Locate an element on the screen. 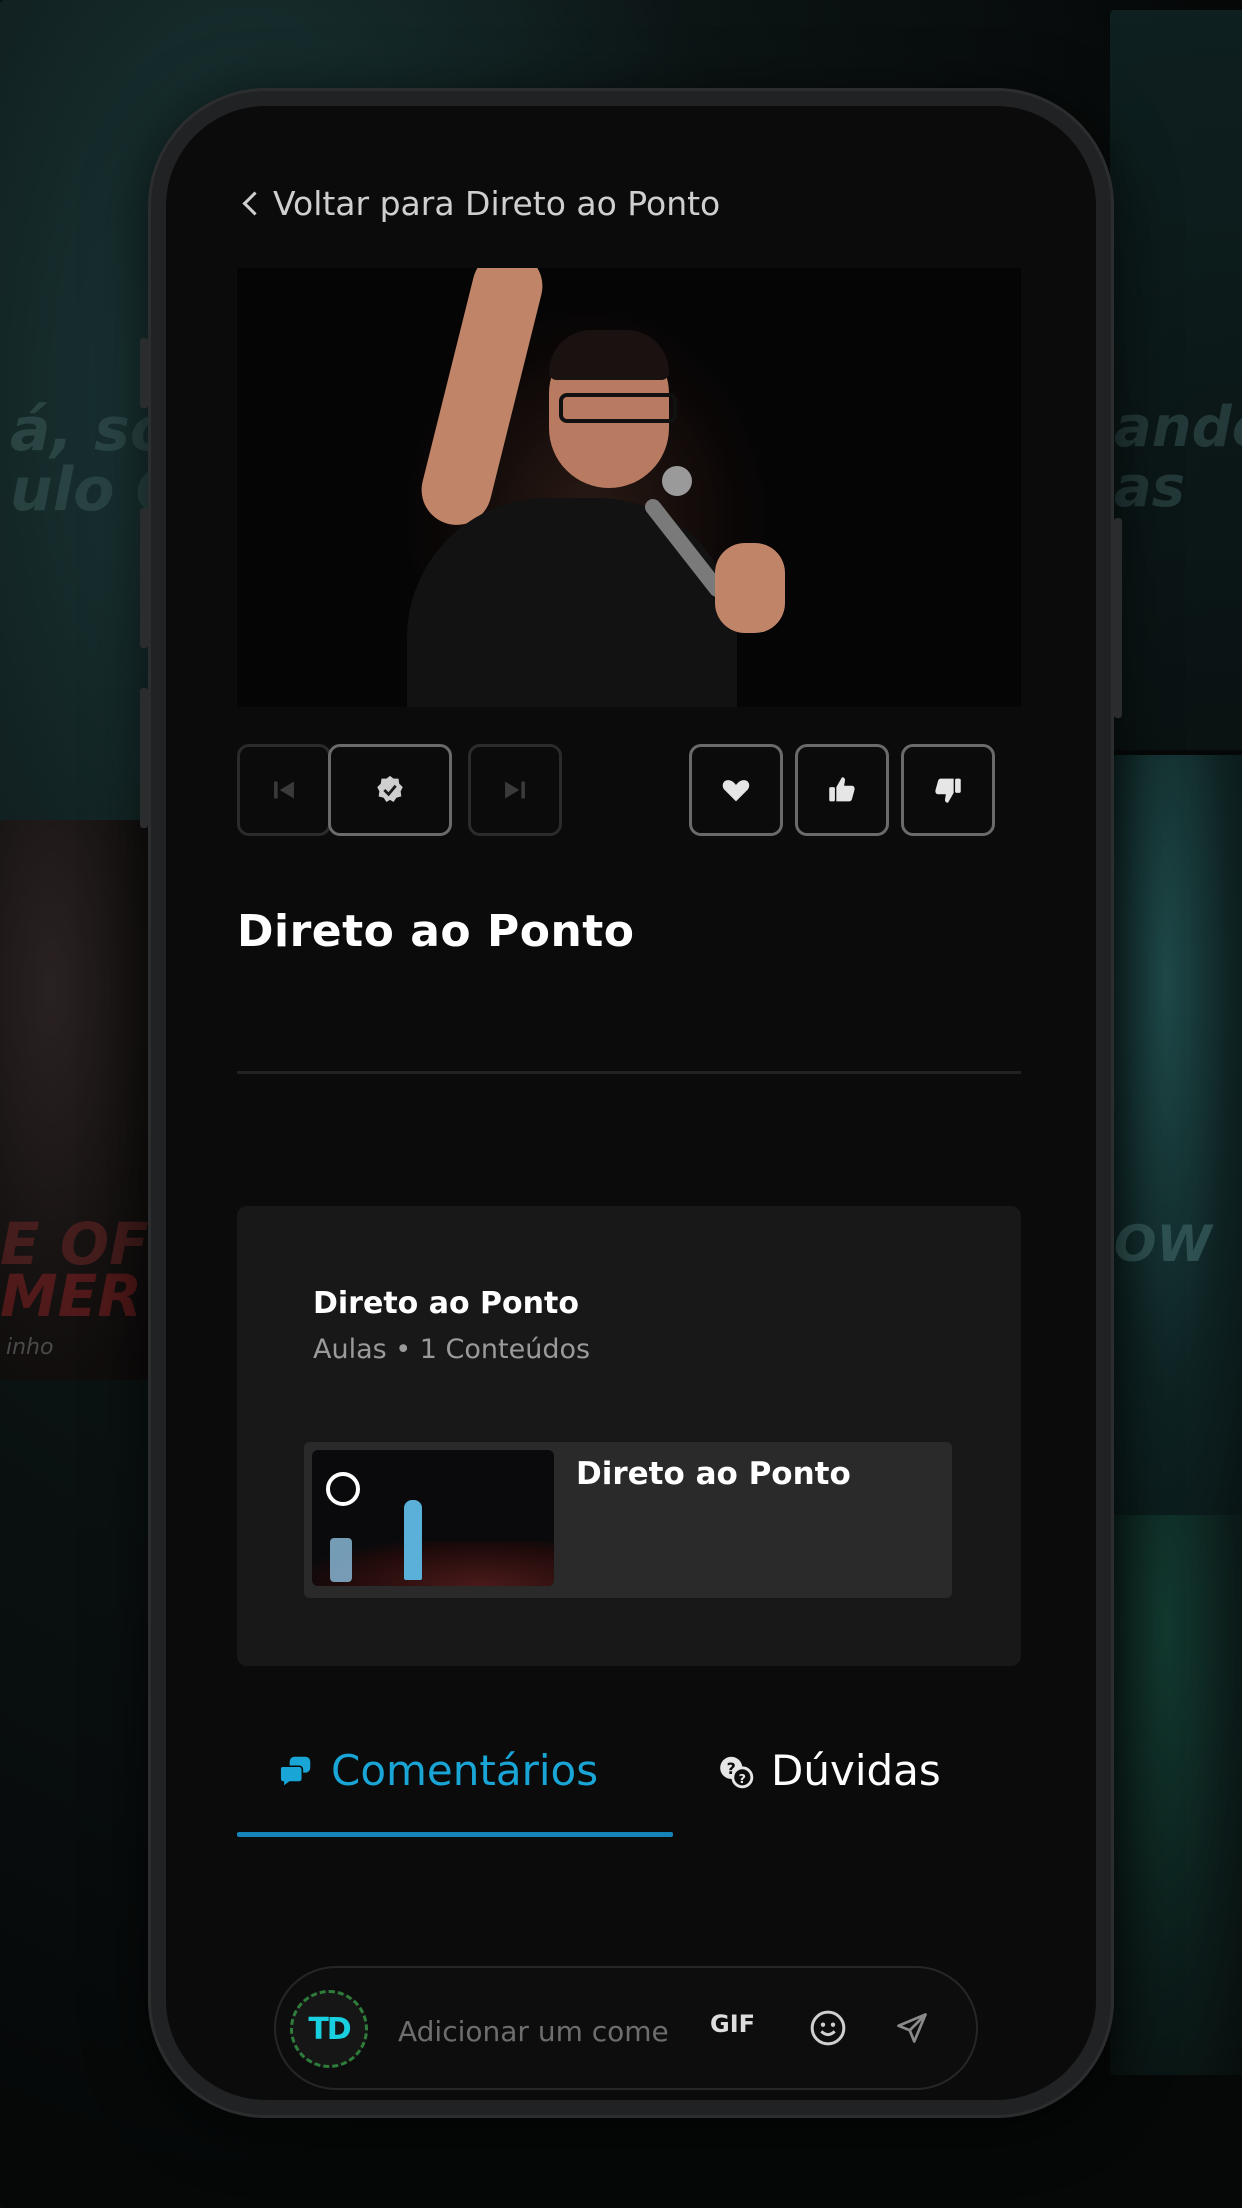  module-title: Direto ao Ponto is located at coordinates (446, 1303).